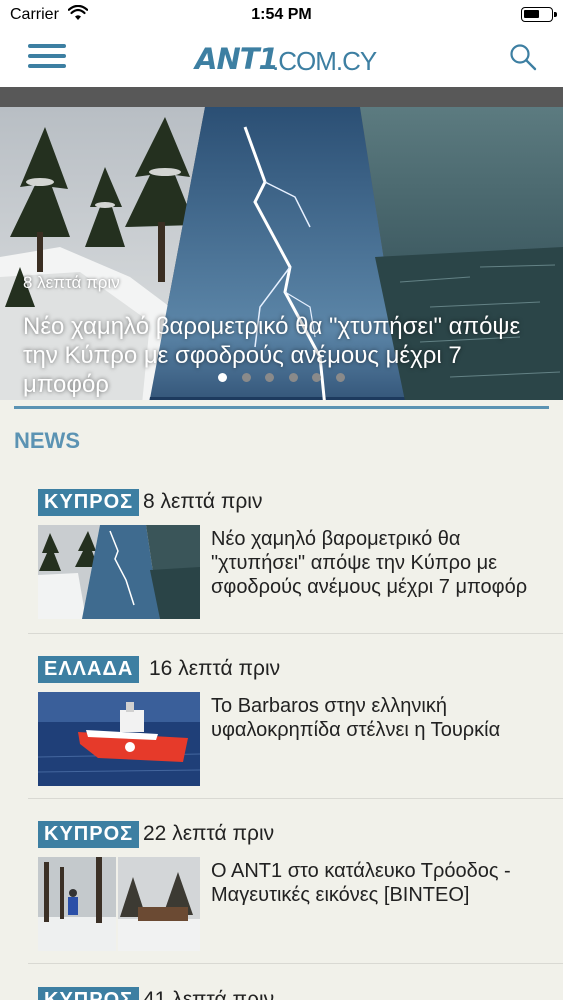  What do you see at coordinates (223, 377) in the screenshot?
I see `slider-dot-active` at bounding box center [223, 377].